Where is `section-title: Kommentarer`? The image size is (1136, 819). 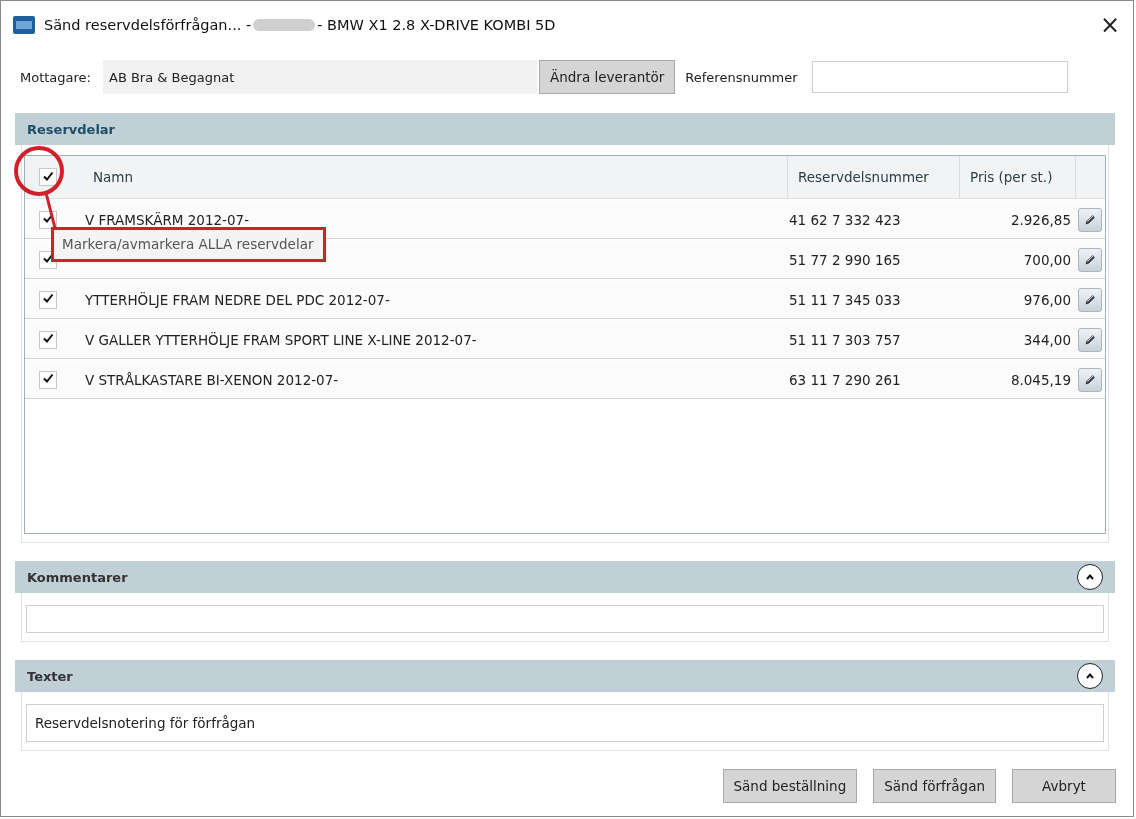 section-title: Kommentarer is located at coordinates (78, 577).